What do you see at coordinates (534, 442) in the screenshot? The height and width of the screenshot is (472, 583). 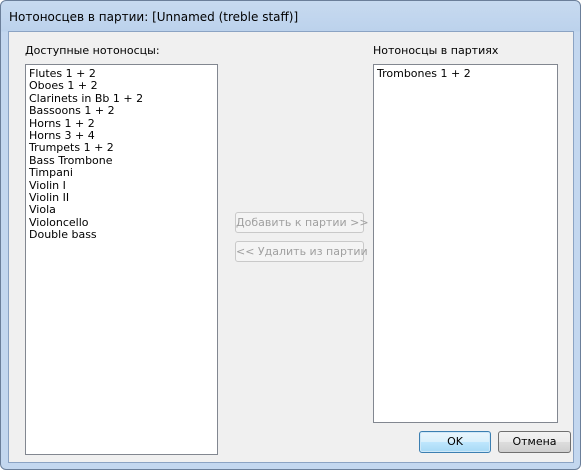 I see `cancel-button: Отмена` at bounding box center [534, 442].